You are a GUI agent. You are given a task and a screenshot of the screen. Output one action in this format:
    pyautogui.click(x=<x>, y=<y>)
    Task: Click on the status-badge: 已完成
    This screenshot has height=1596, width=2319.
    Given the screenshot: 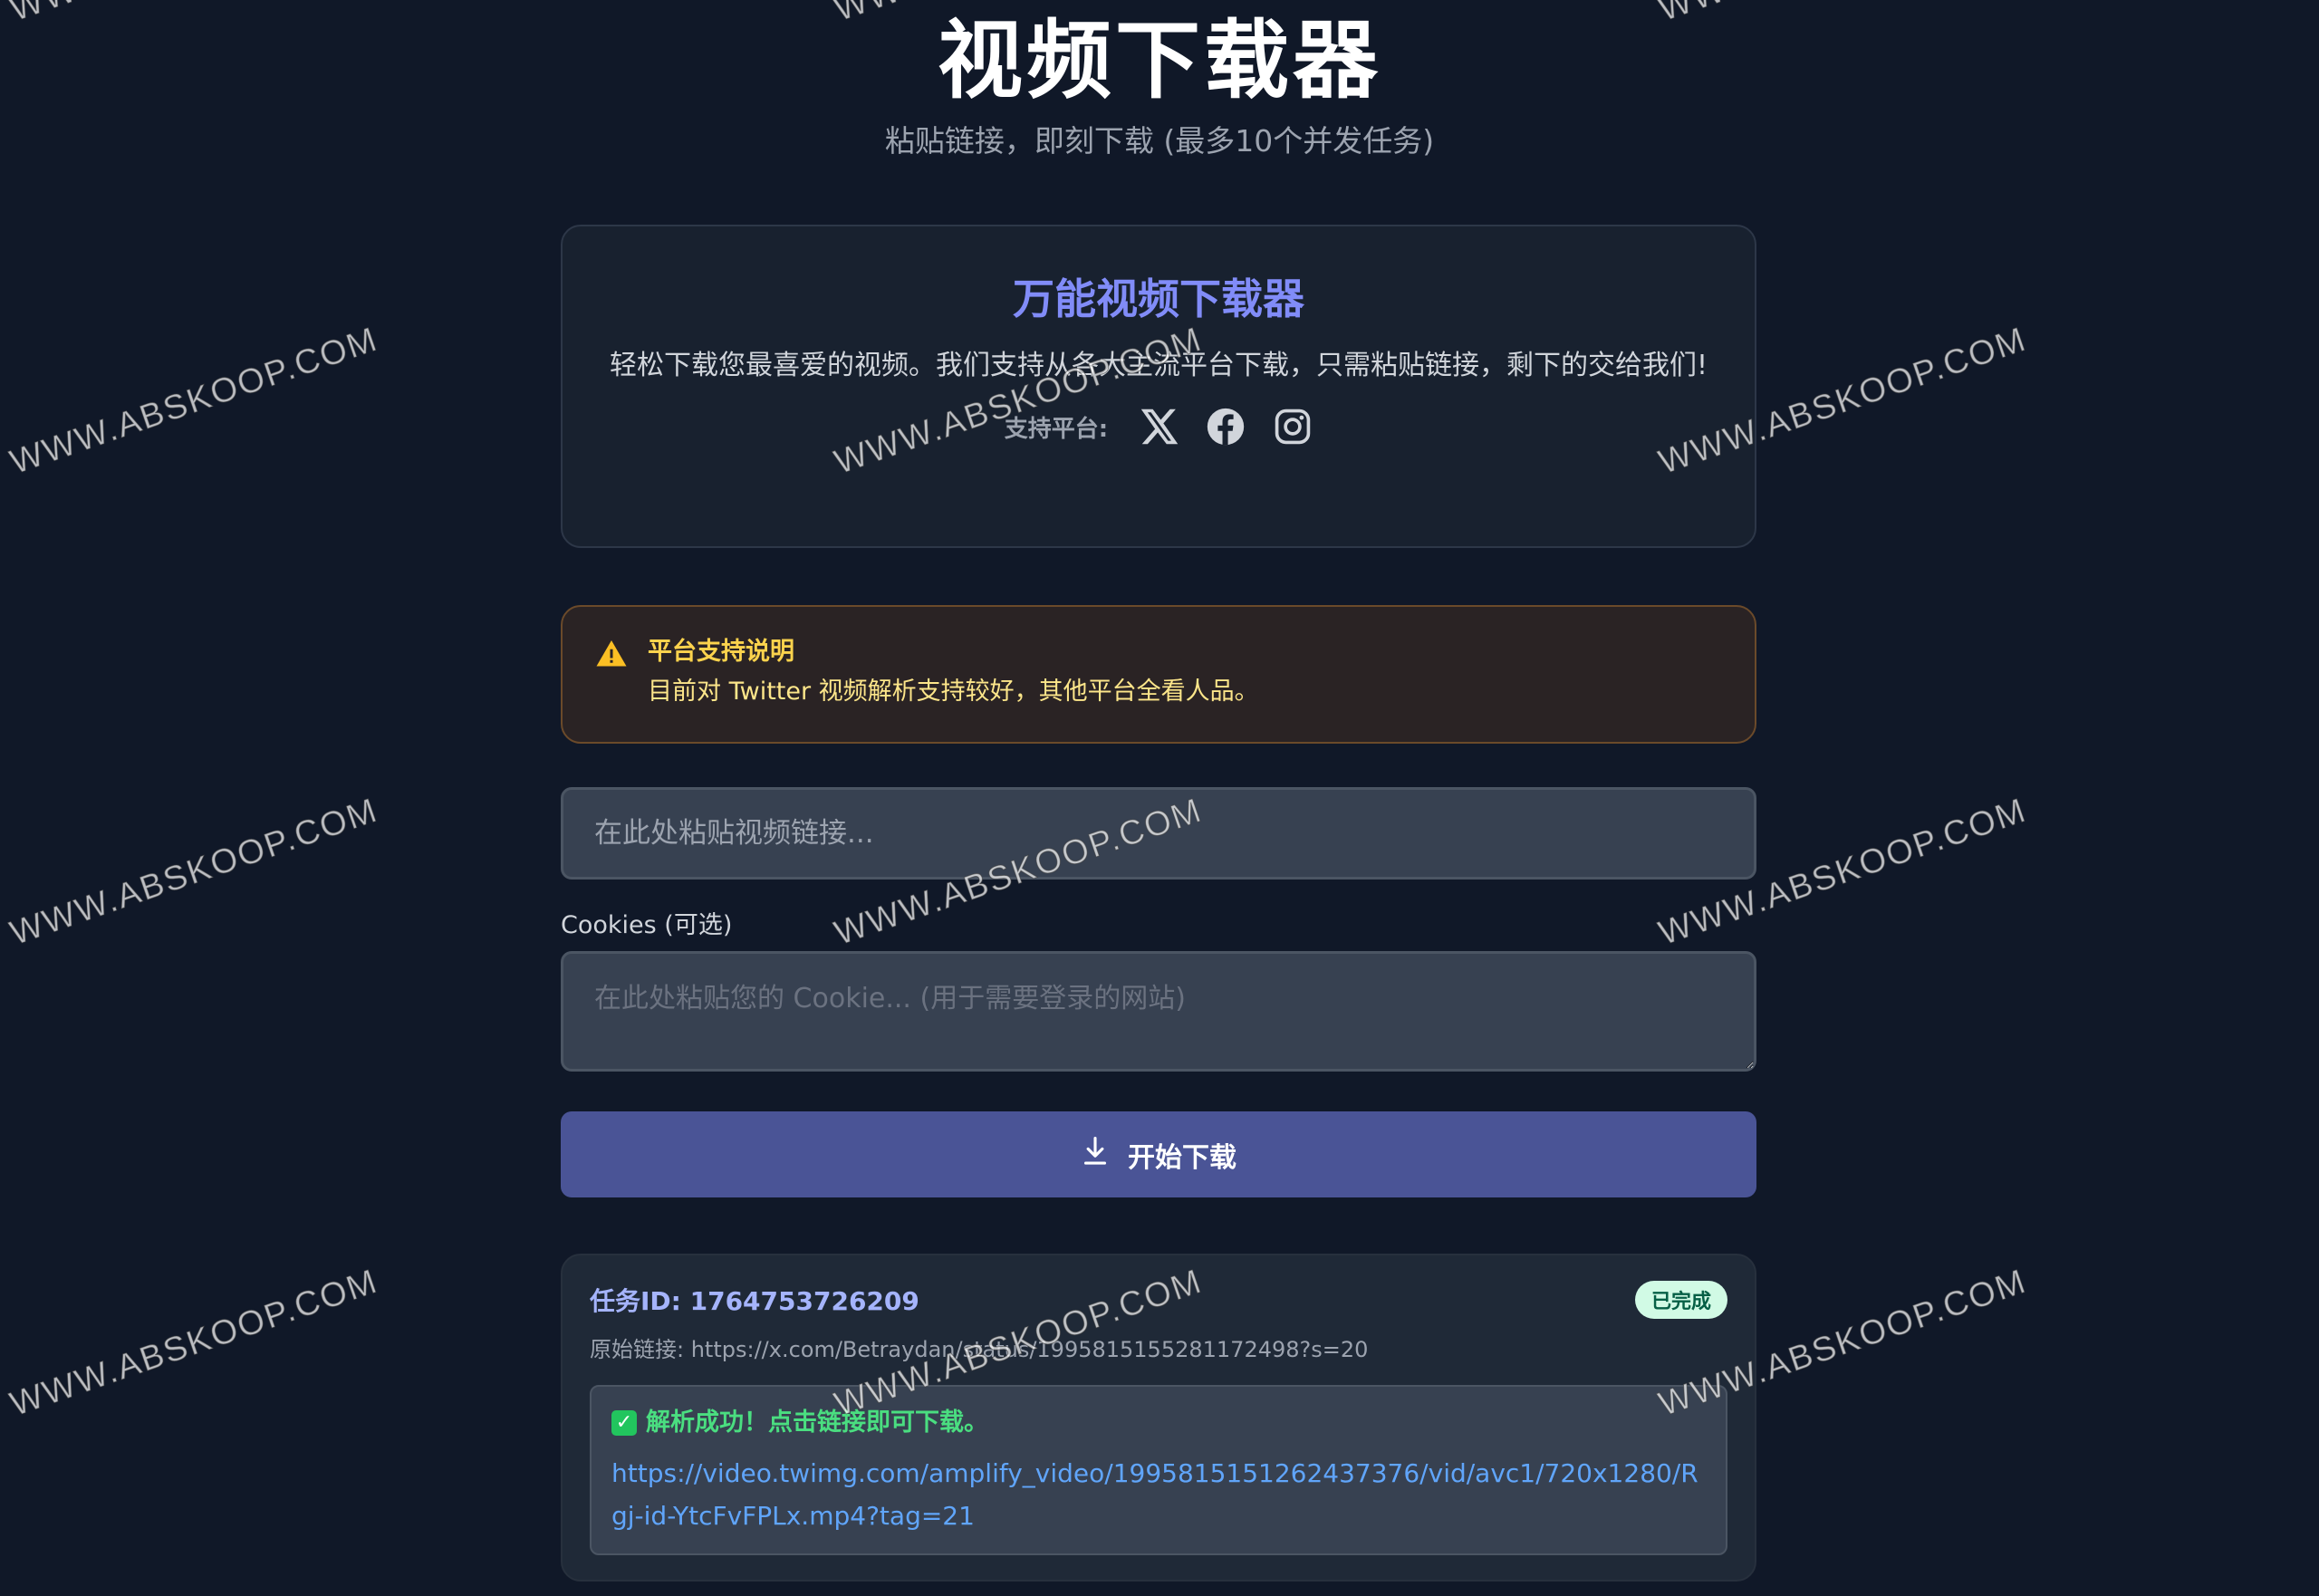 What is the action you would take?
    pyautogui.click(x=1680, y=1300)
    